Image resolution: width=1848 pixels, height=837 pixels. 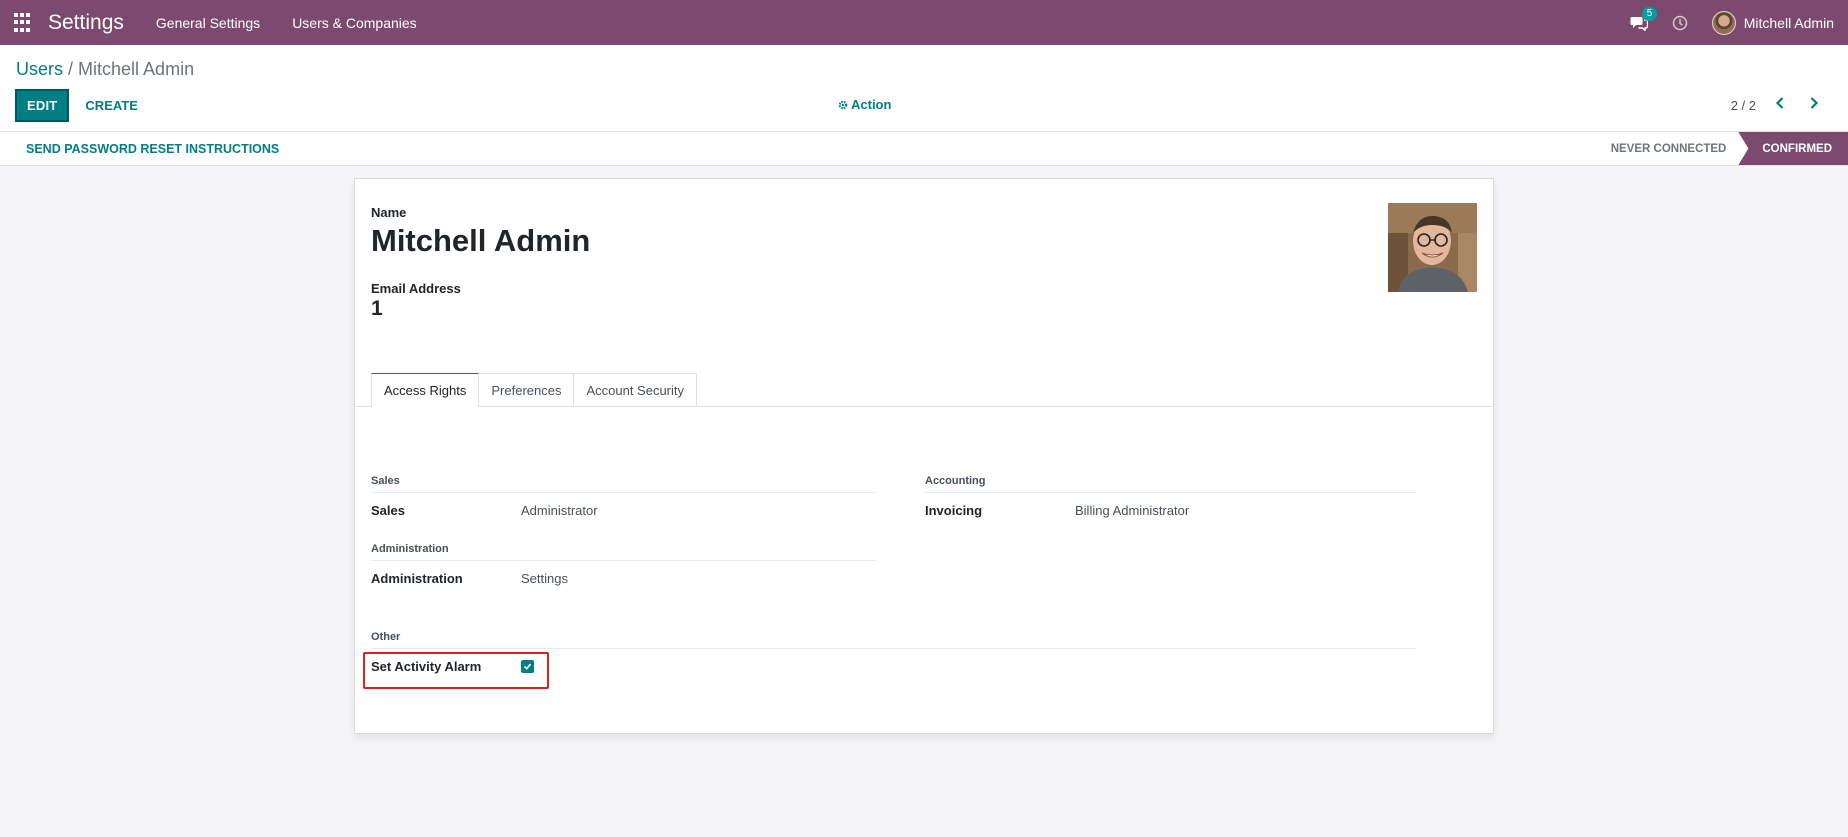 What do you see at coordinates (1814, 105) in the screenshot?
I see `pager-next-icon` at bounding box center [1814, 105].